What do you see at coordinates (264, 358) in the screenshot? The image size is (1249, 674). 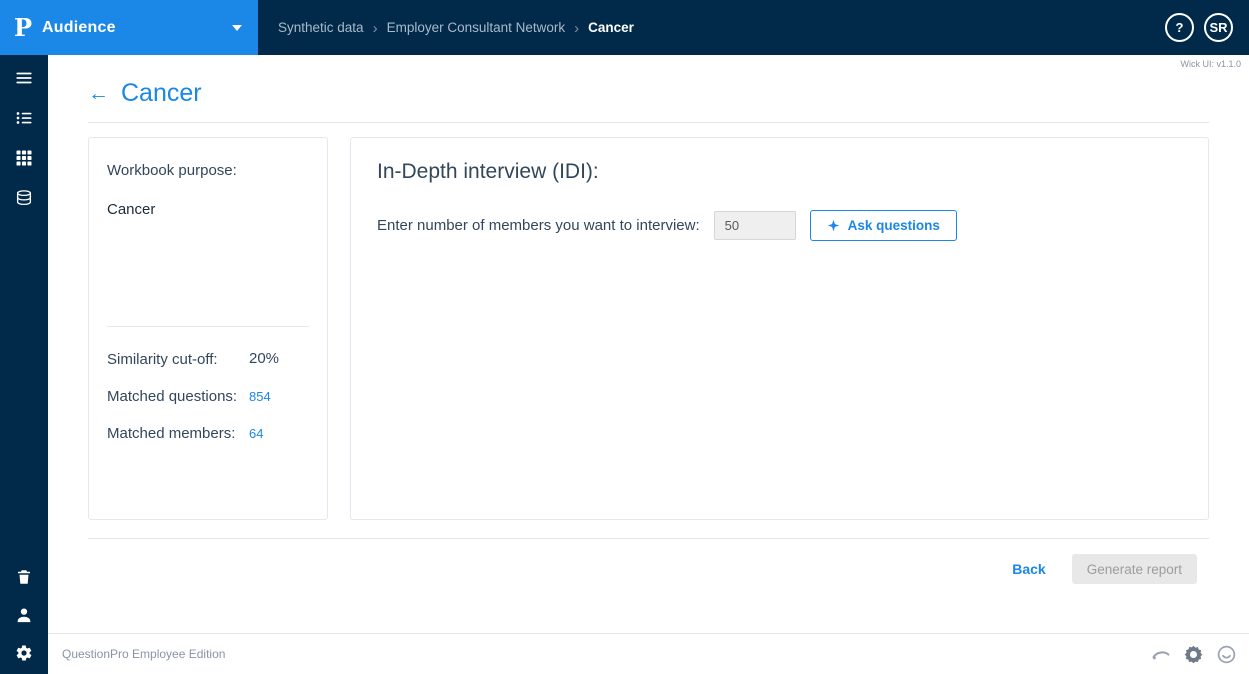 I see `similarity-cutoff-value: 20%` at bounding box center [264, 358].